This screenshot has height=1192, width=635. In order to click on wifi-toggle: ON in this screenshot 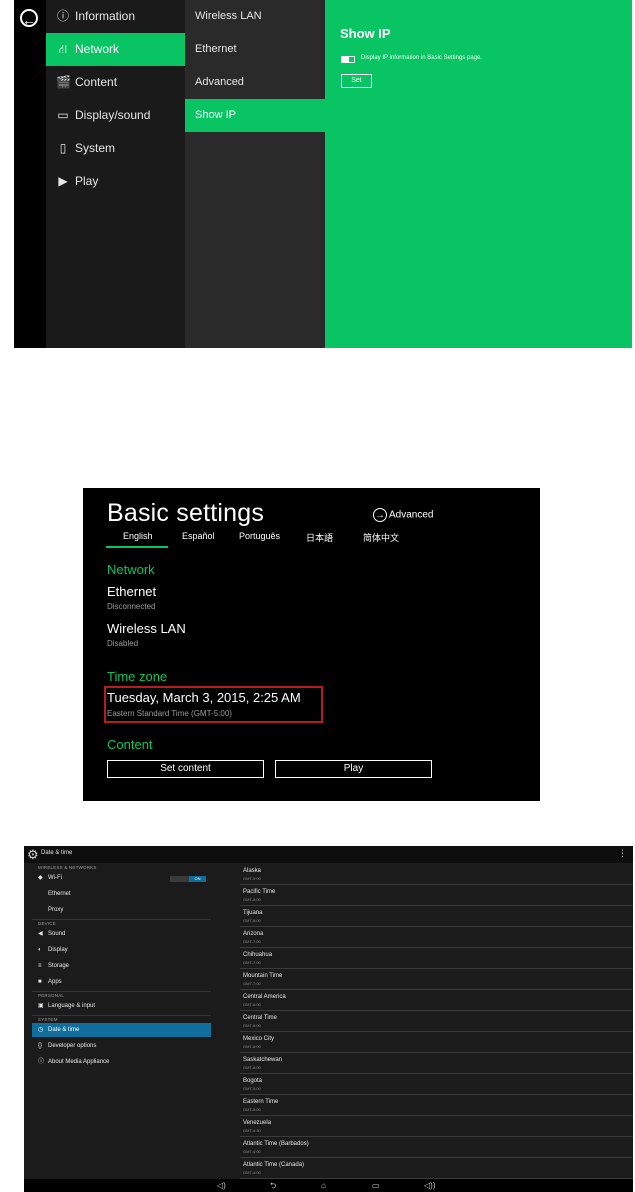, I will do `click(188, 879)`.